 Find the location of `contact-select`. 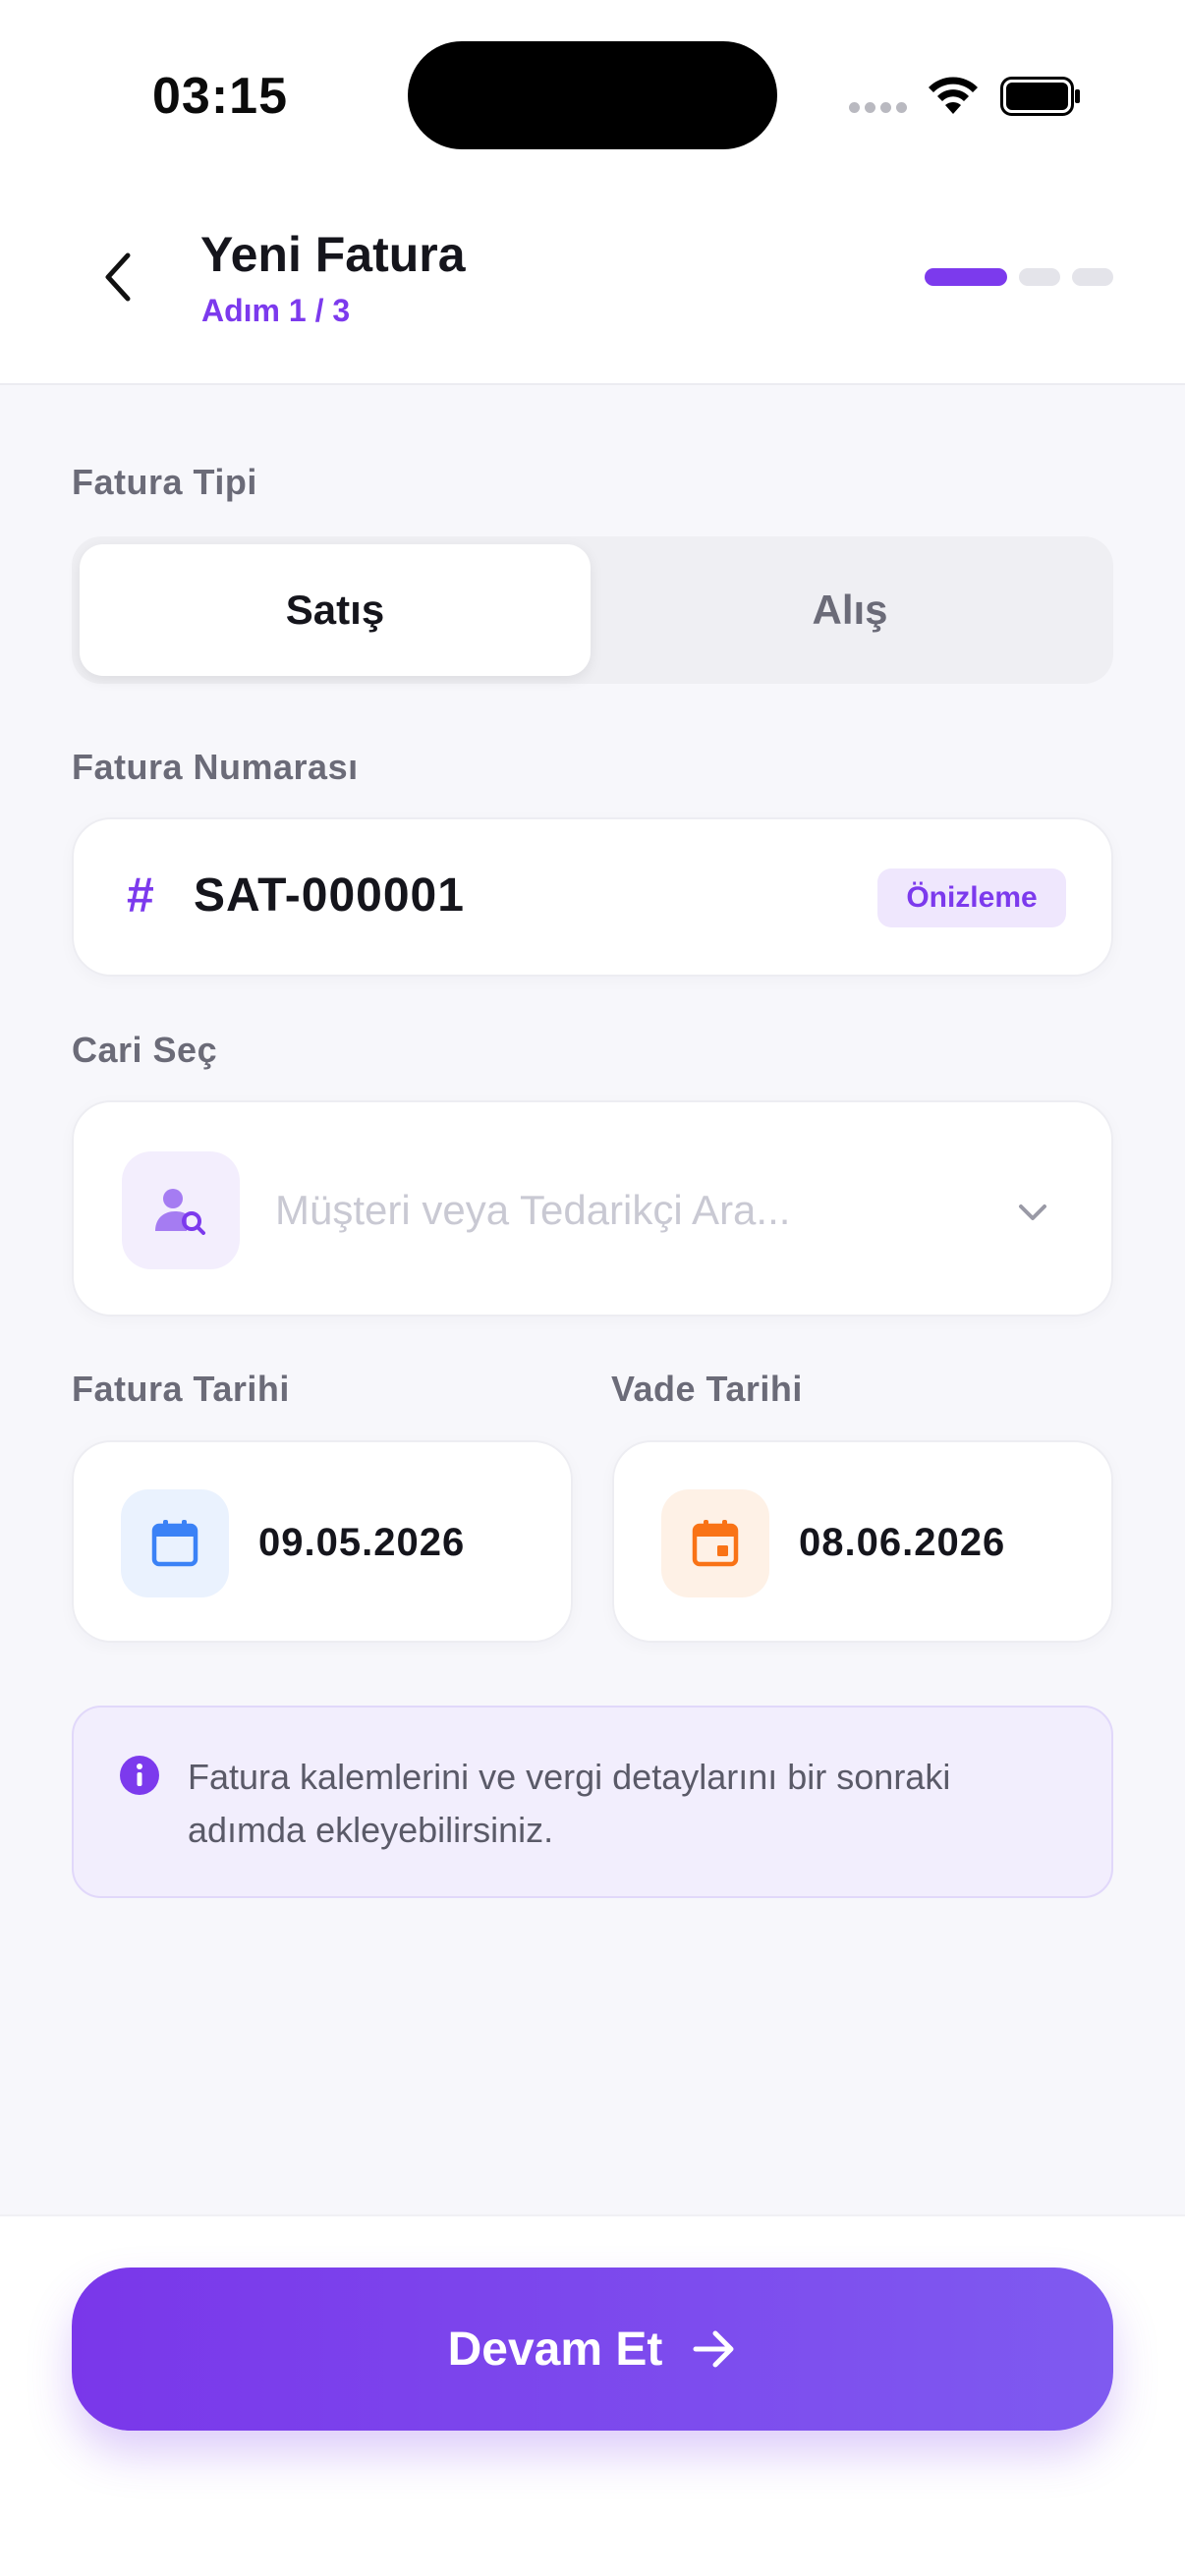

contact-select is located at coordinates (592, 1208).